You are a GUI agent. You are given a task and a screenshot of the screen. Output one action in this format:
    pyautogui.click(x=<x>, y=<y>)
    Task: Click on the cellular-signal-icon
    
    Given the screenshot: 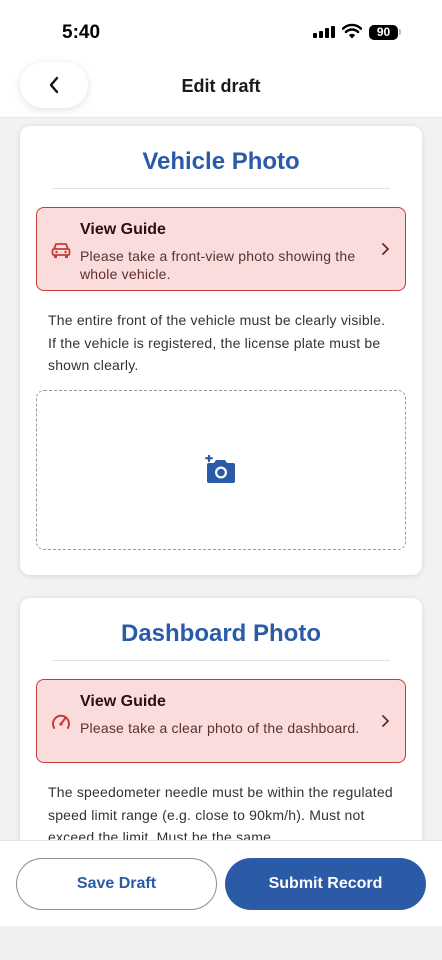 What is the action you would take?
    pyautogui.click(x=324, y=32)
    